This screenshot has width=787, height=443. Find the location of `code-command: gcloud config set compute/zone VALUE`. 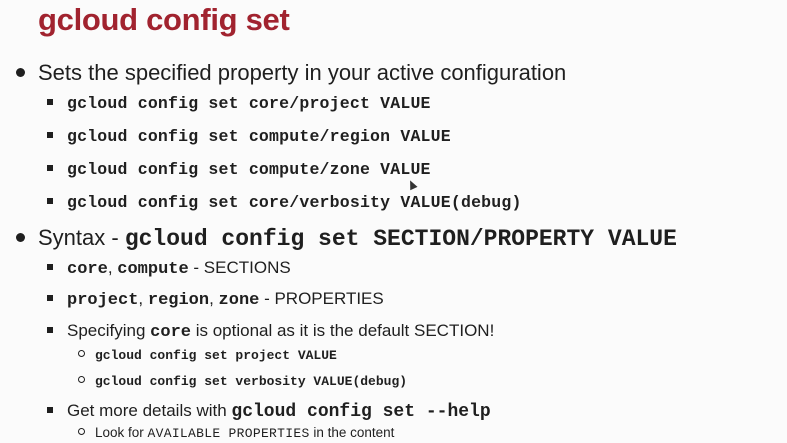

code-command: gcloud config set compute/zone VALUE is located at coordinates (249, 169).